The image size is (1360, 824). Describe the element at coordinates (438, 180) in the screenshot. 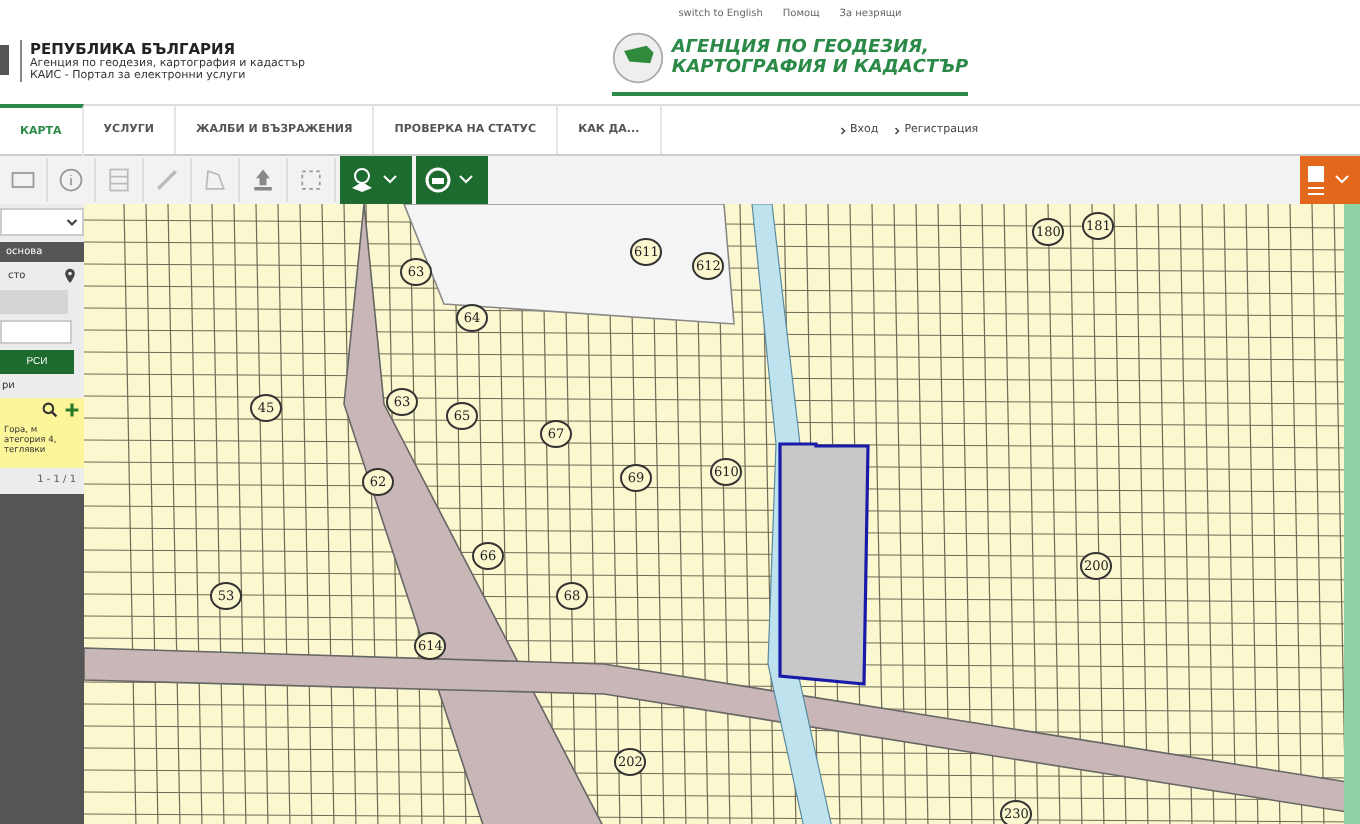

I see `printer-icon` at that location.